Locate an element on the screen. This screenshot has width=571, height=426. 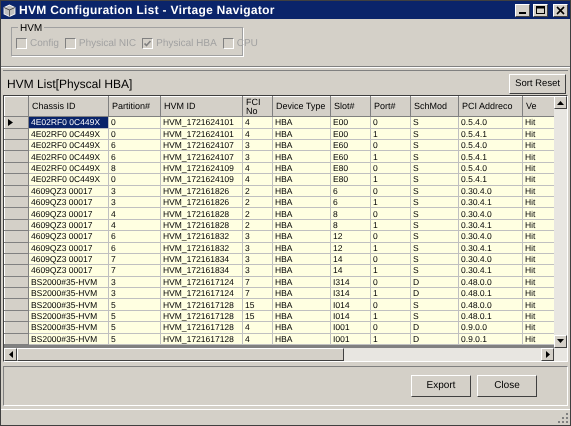
close-button: Close is located at coordinates (507, 385).